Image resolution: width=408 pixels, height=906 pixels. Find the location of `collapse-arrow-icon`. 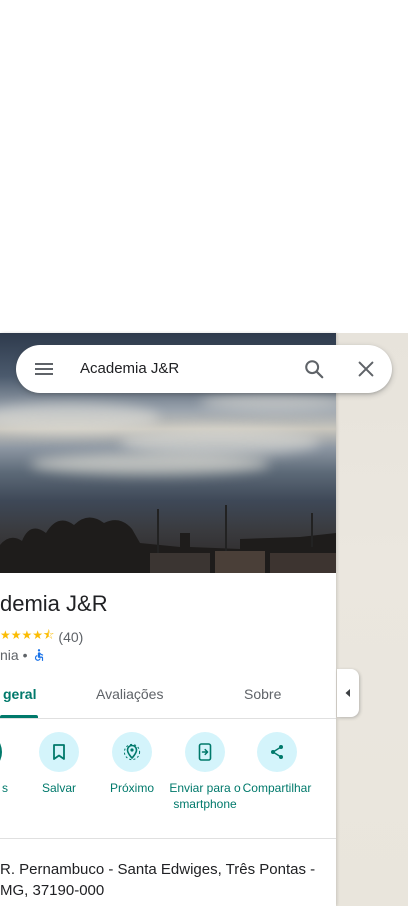

collapse-arrow-icon is located at coordinates (347, 693).